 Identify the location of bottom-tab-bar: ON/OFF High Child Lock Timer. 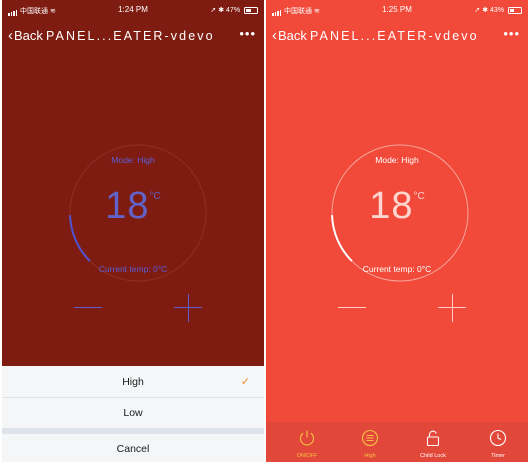
(397, 442).